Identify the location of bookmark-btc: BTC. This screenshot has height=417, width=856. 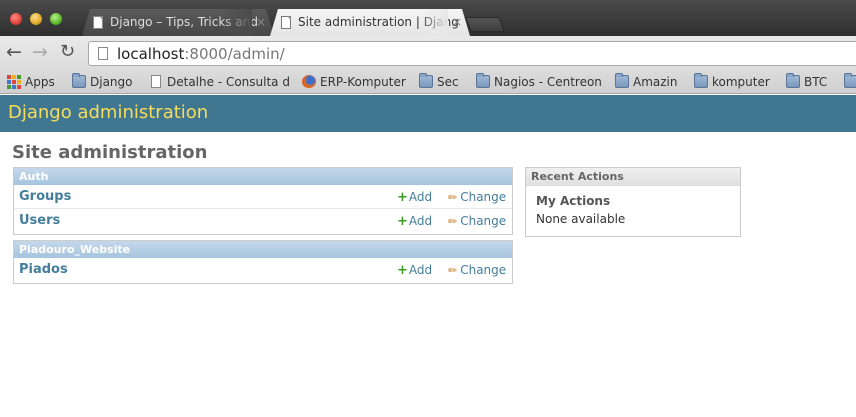
(805, 82).